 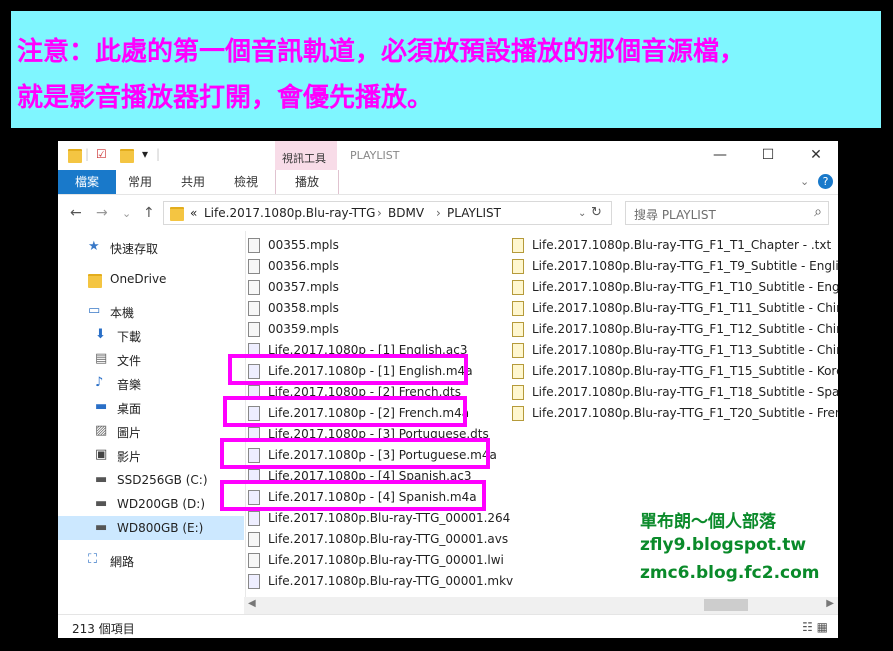 What do you see at coordinates (406, 213) in the screenshot?
I see `address-part-2: BDMV` at bounding box center [406, 213].